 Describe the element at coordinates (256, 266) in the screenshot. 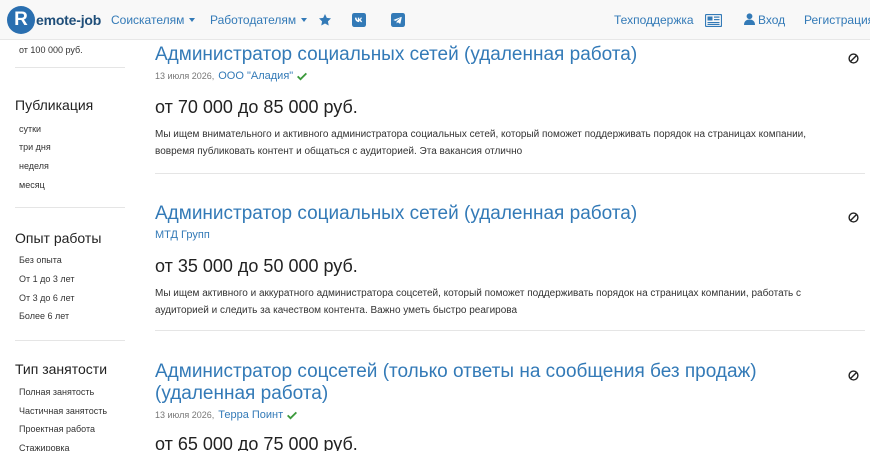

I see `job-salary: от 35 000 до 50 000 руб.` at that location.